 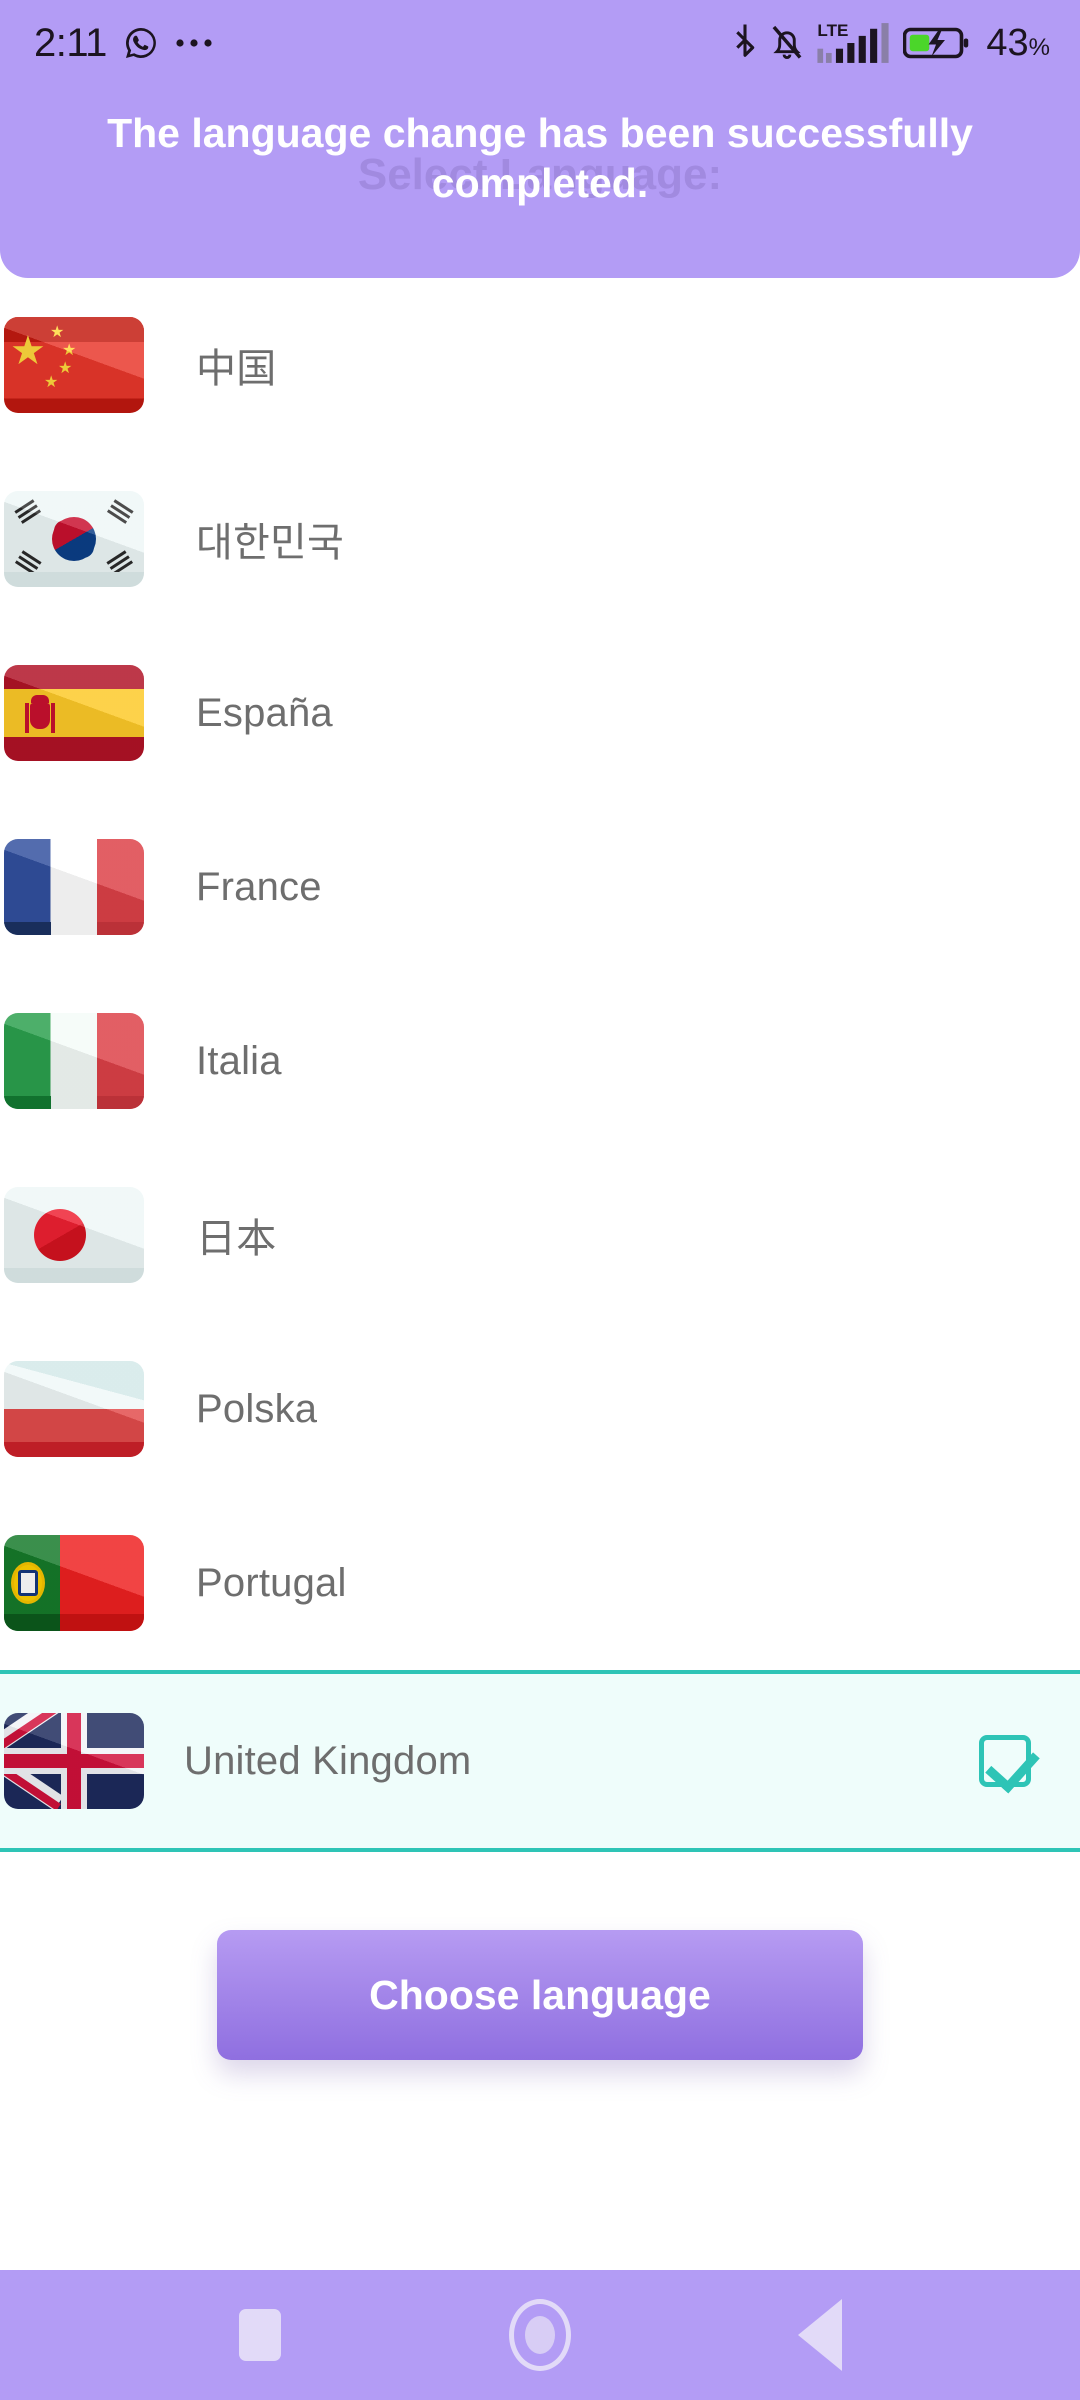 What do you see at coordinates (540, 887) in the screenshot?
I see `list-item: France` at bounding box center [540, 887].